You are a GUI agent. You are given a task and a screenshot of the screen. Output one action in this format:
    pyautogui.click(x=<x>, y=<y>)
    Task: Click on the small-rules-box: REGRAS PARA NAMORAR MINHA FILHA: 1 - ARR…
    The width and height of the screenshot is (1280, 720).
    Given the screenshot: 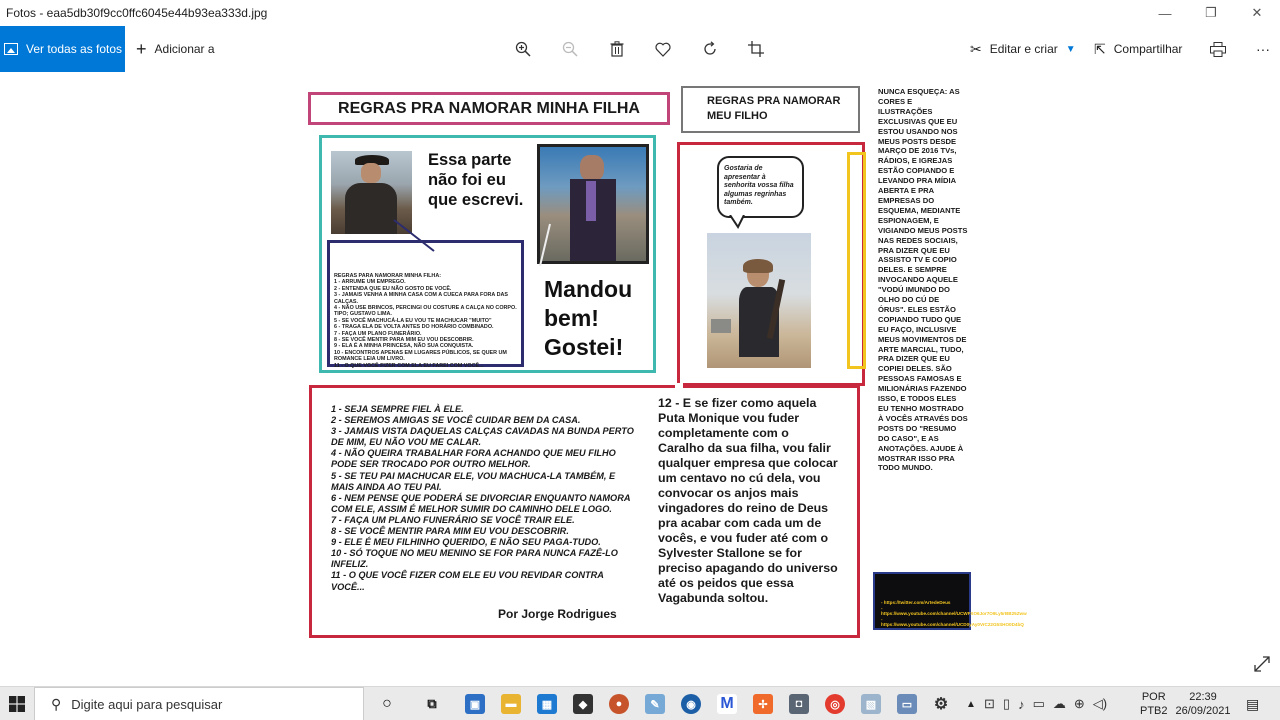 What is the action you would take?
    pyautogui.click(x=425, y=304)
    